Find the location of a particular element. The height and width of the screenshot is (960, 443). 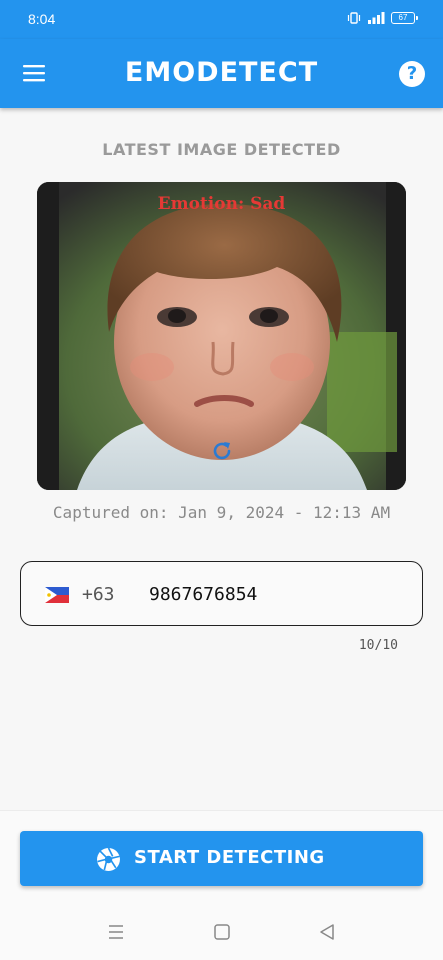

emotion-label: Emotion: Sad is located at coordinates (221, 204).